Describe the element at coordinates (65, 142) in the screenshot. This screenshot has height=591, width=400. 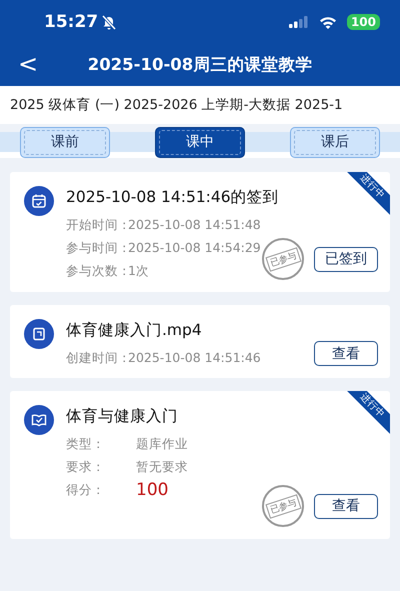
I see `tab: 课前` at that location.